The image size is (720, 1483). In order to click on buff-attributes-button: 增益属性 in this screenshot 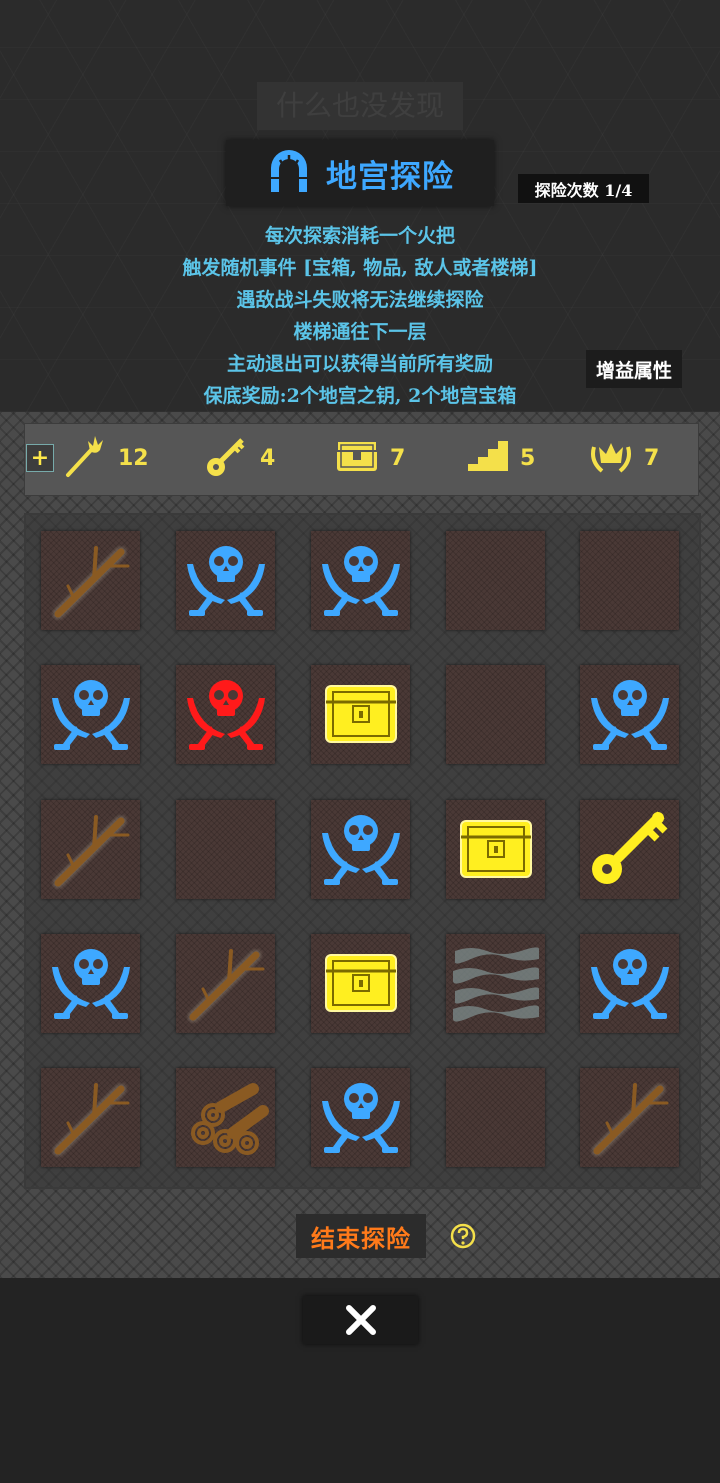, I will do `click(634, 369)`.